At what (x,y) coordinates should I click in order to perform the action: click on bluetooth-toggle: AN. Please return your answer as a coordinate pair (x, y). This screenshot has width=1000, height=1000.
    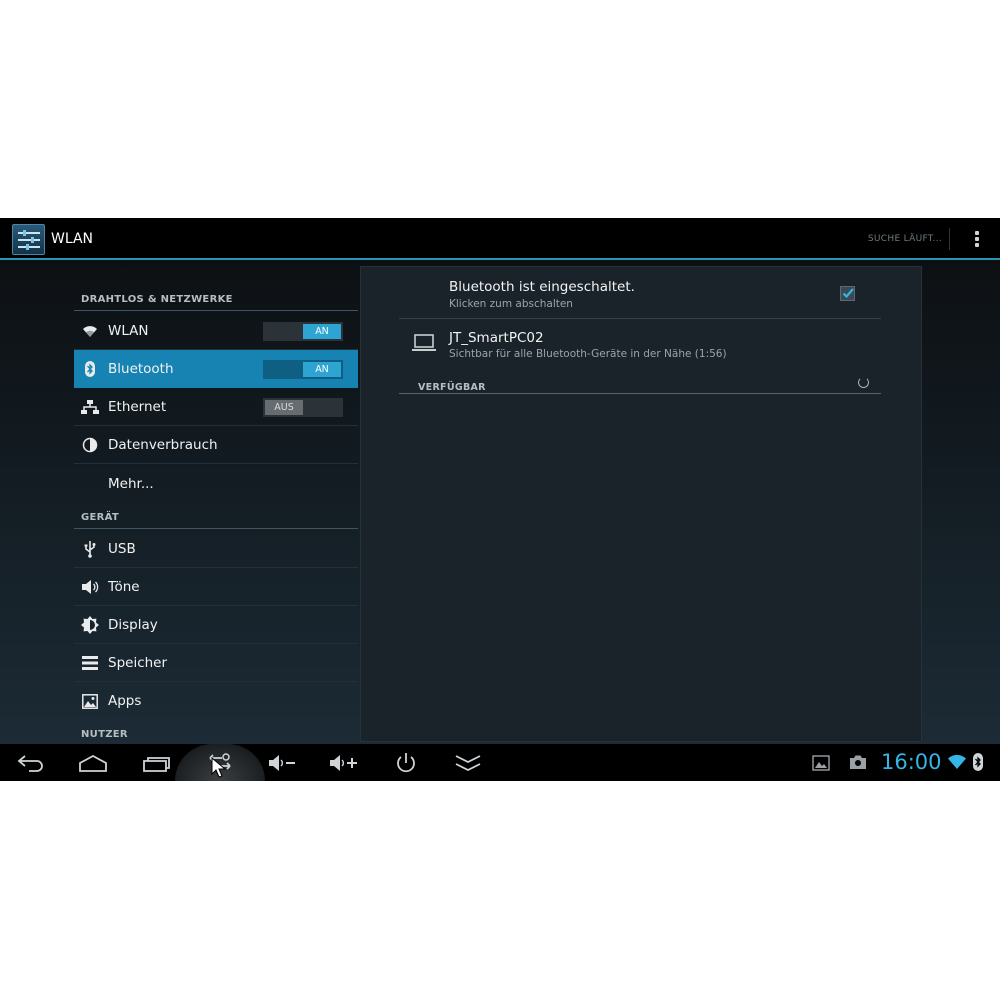
    Looking at the image, I should click on (303, 369).